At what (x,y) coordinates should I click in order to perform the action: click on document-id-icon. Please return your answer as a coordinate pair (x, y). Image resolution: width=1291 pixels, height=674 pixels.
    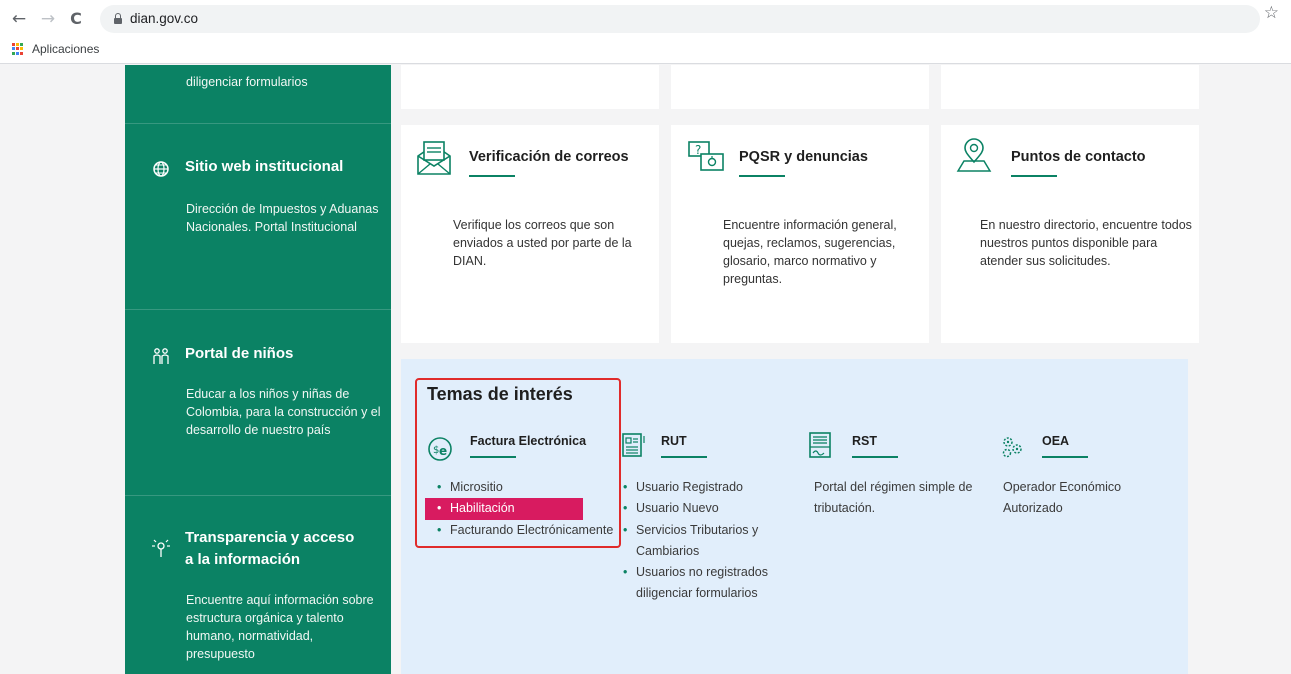
    Looking at the image, I should click on (633, 445).